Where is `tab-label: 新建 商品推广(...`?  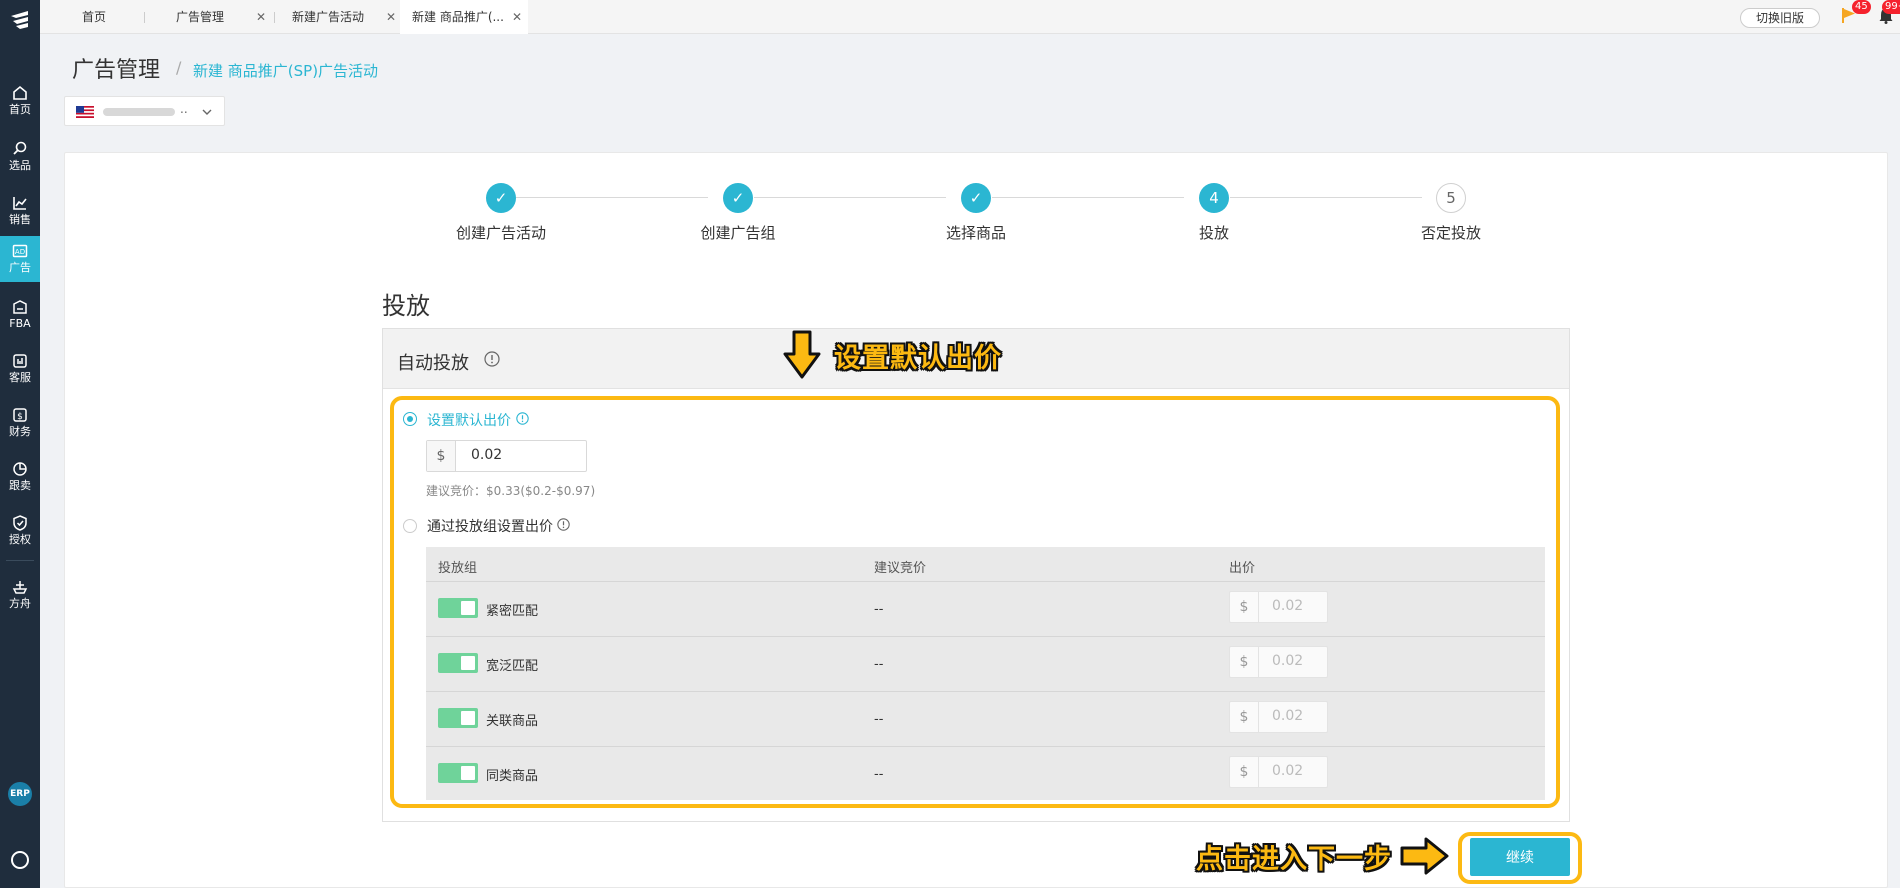 tab-label: 新建 商品推广(... is located at coordinates (458, 17).